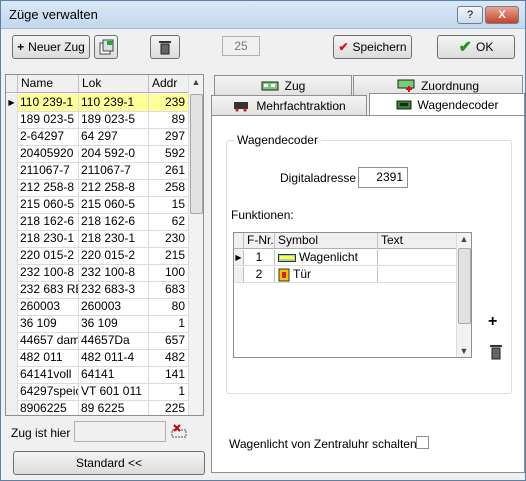 This screenshot has height=481, width=526. Describe the element at coordinates (270, 85) in the screenshot. I see `train-icon` at that location.